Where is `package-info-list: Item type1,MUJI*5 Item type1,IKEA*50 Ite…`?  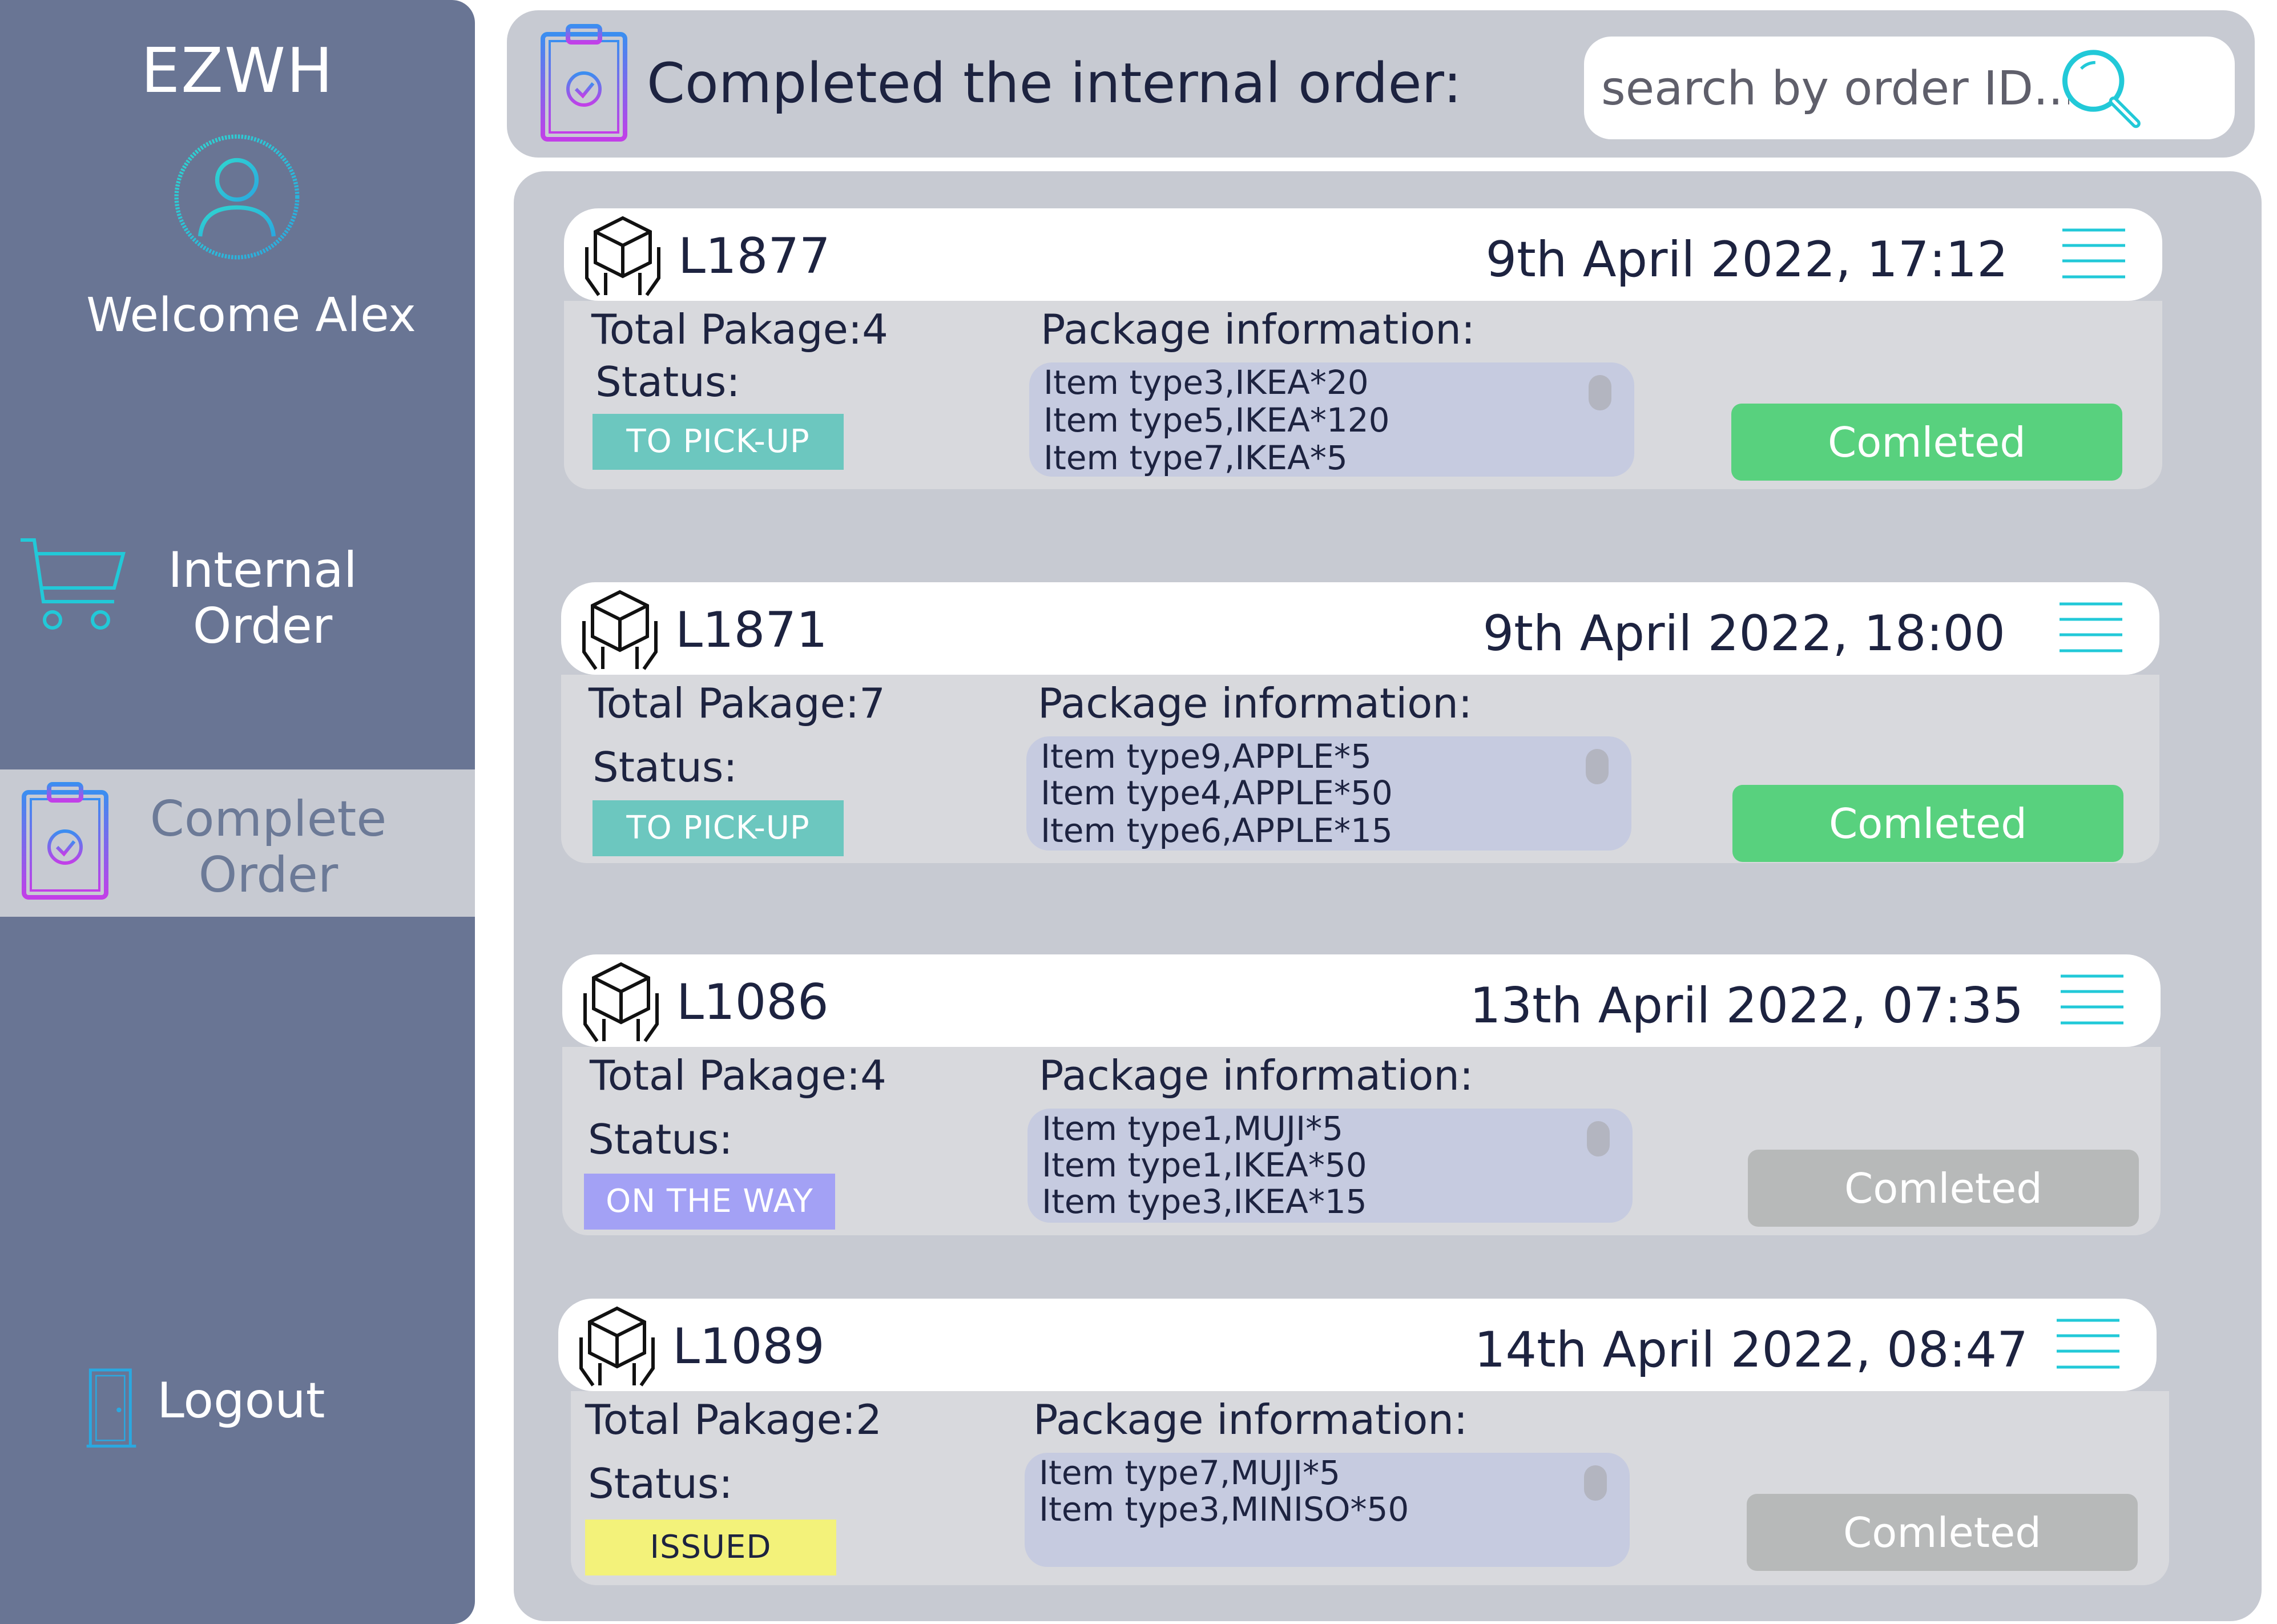
package-info-list: Item type1,MUJI*5 Item type1,IKEA*50 Ite… is located at coordinates (1330, 1166).